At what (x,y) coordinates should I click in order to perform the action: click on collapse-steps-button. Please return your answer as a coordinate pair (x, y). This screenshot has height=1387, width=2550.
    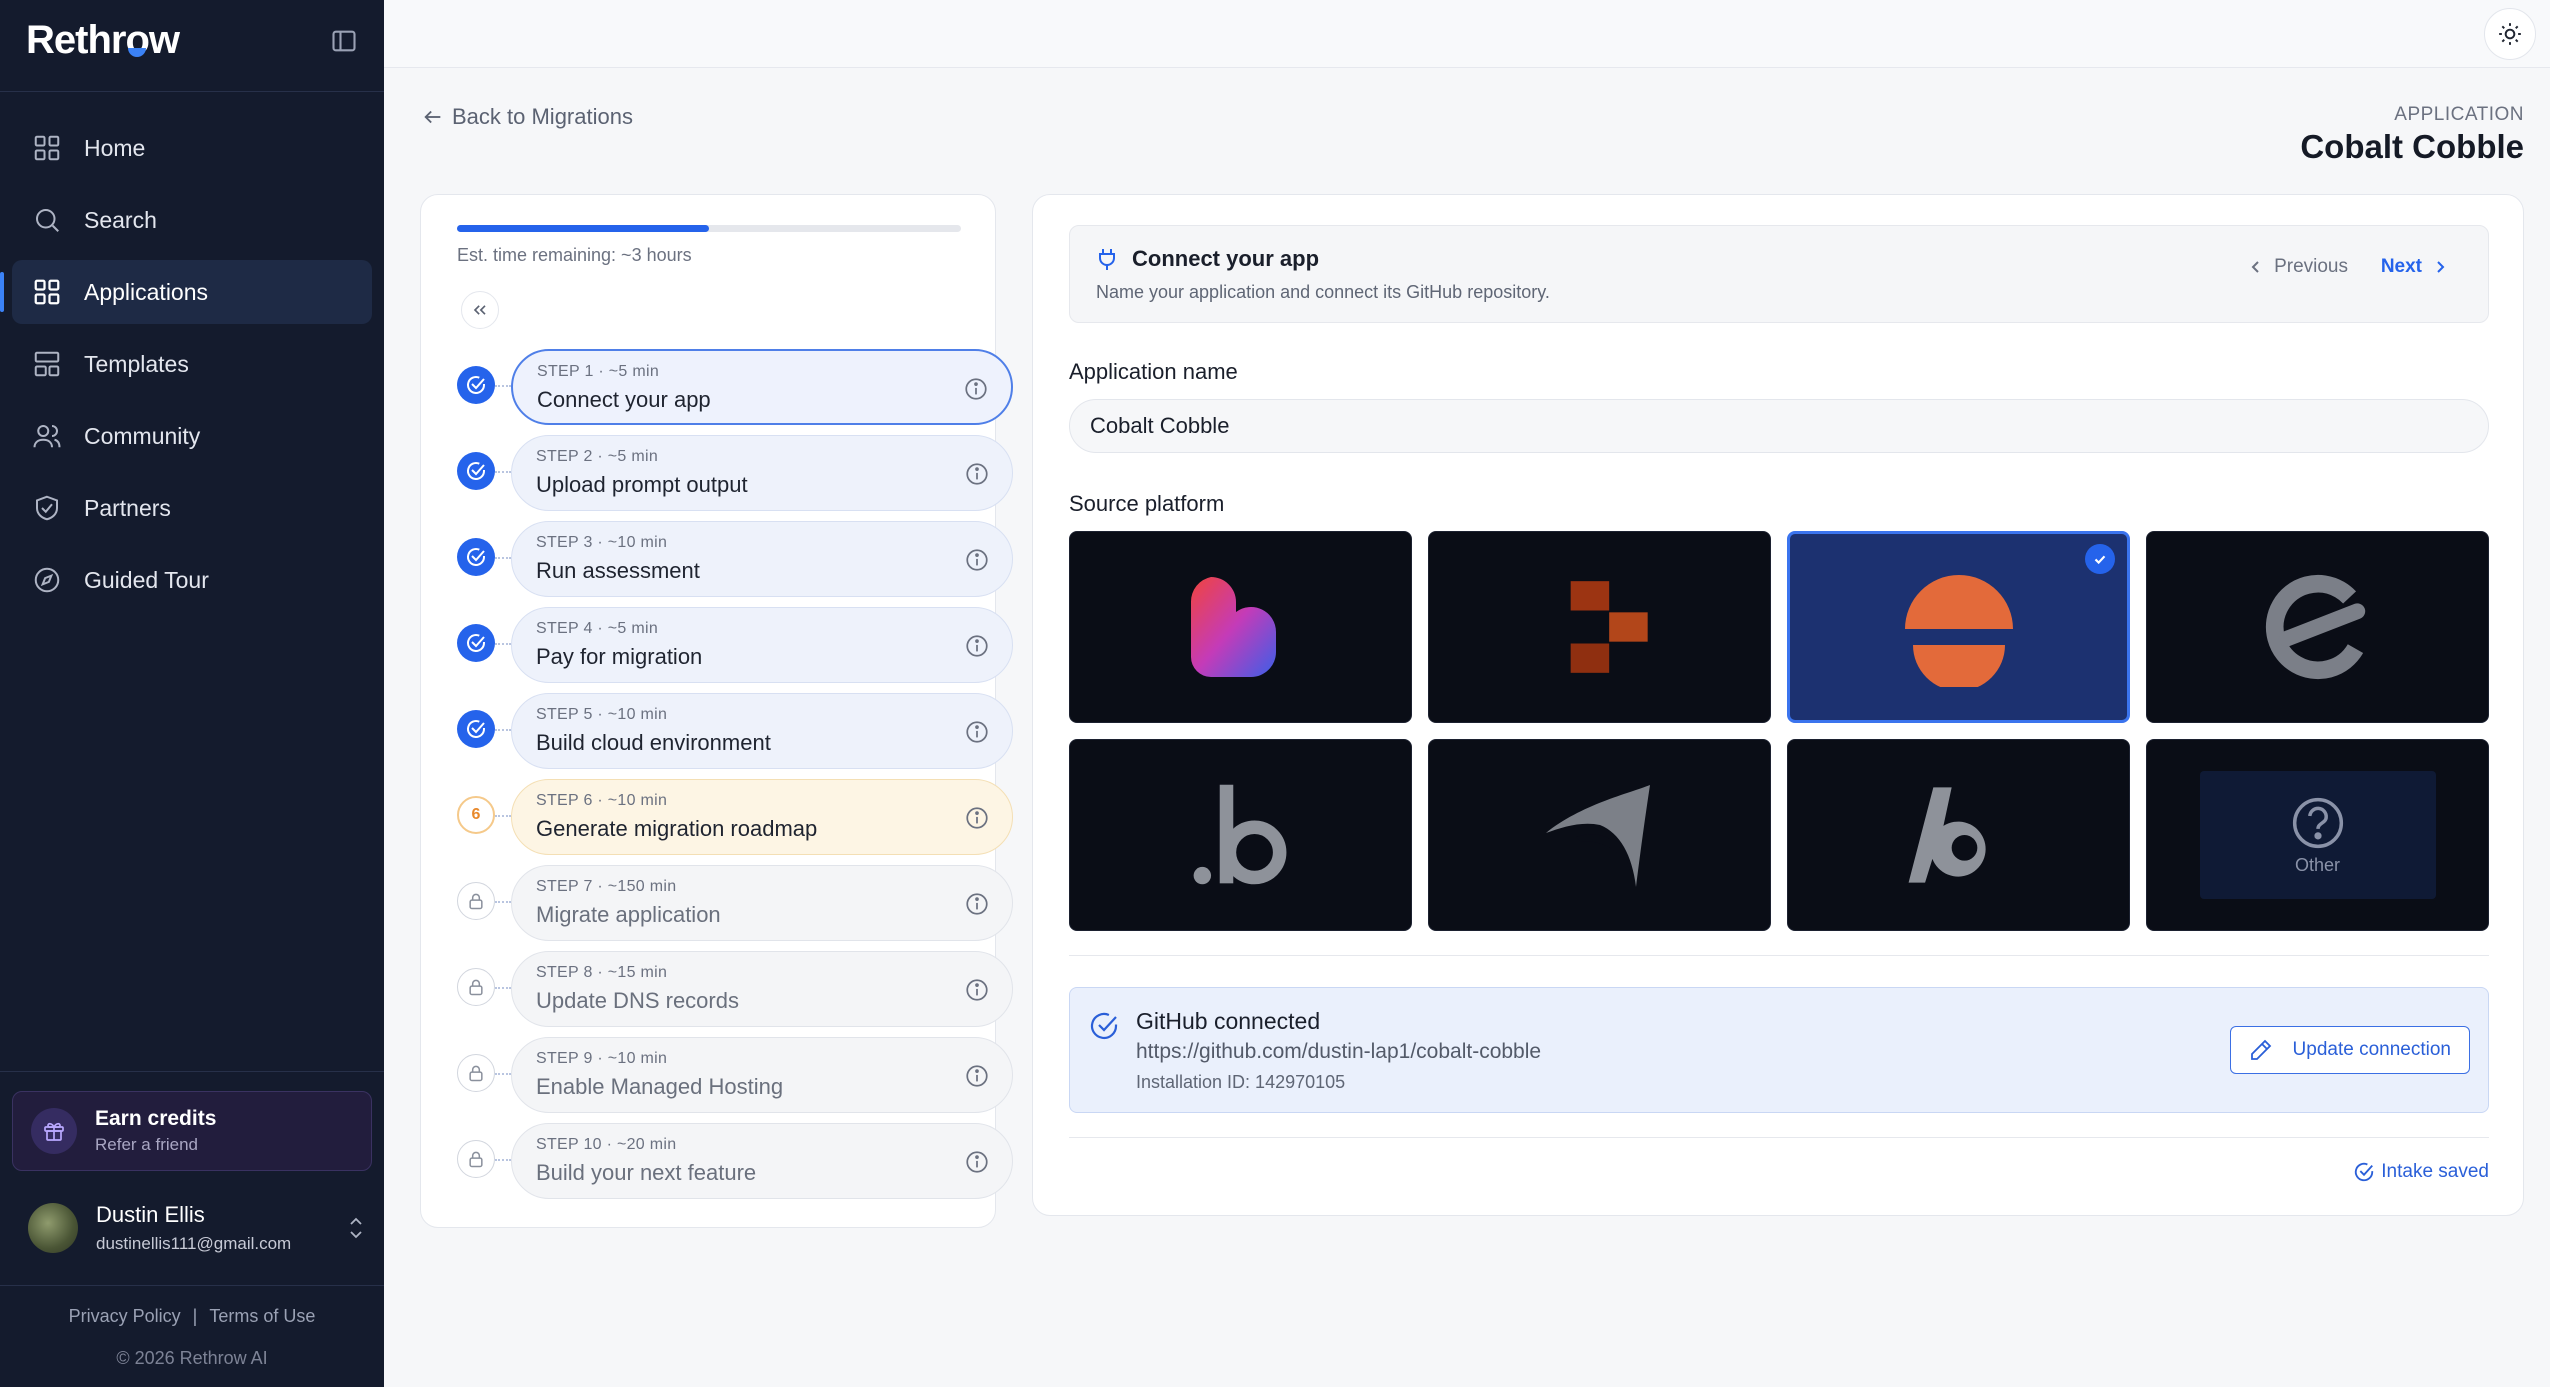
    Looking at the image, I should click on (480, 310).